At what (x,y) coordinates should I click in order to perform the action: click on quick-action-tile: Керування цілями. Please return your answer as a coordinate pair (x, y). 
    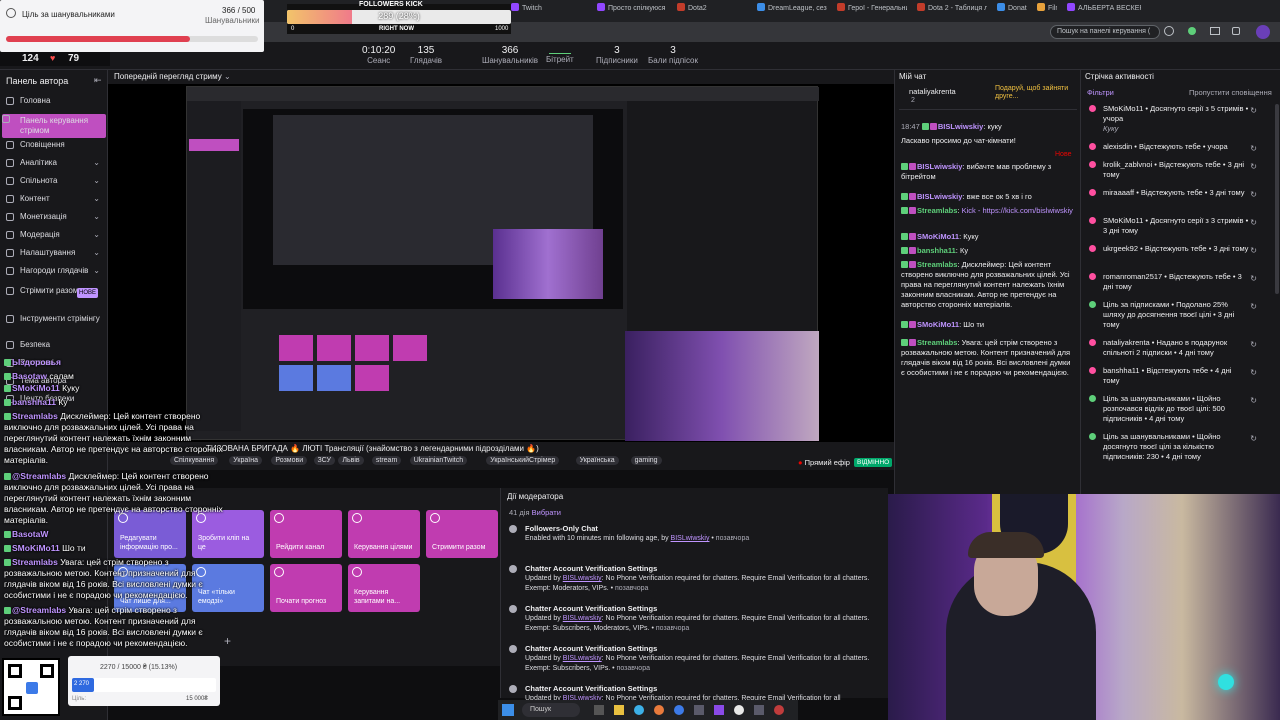
    Looking at the image, I should click on (384, 534).